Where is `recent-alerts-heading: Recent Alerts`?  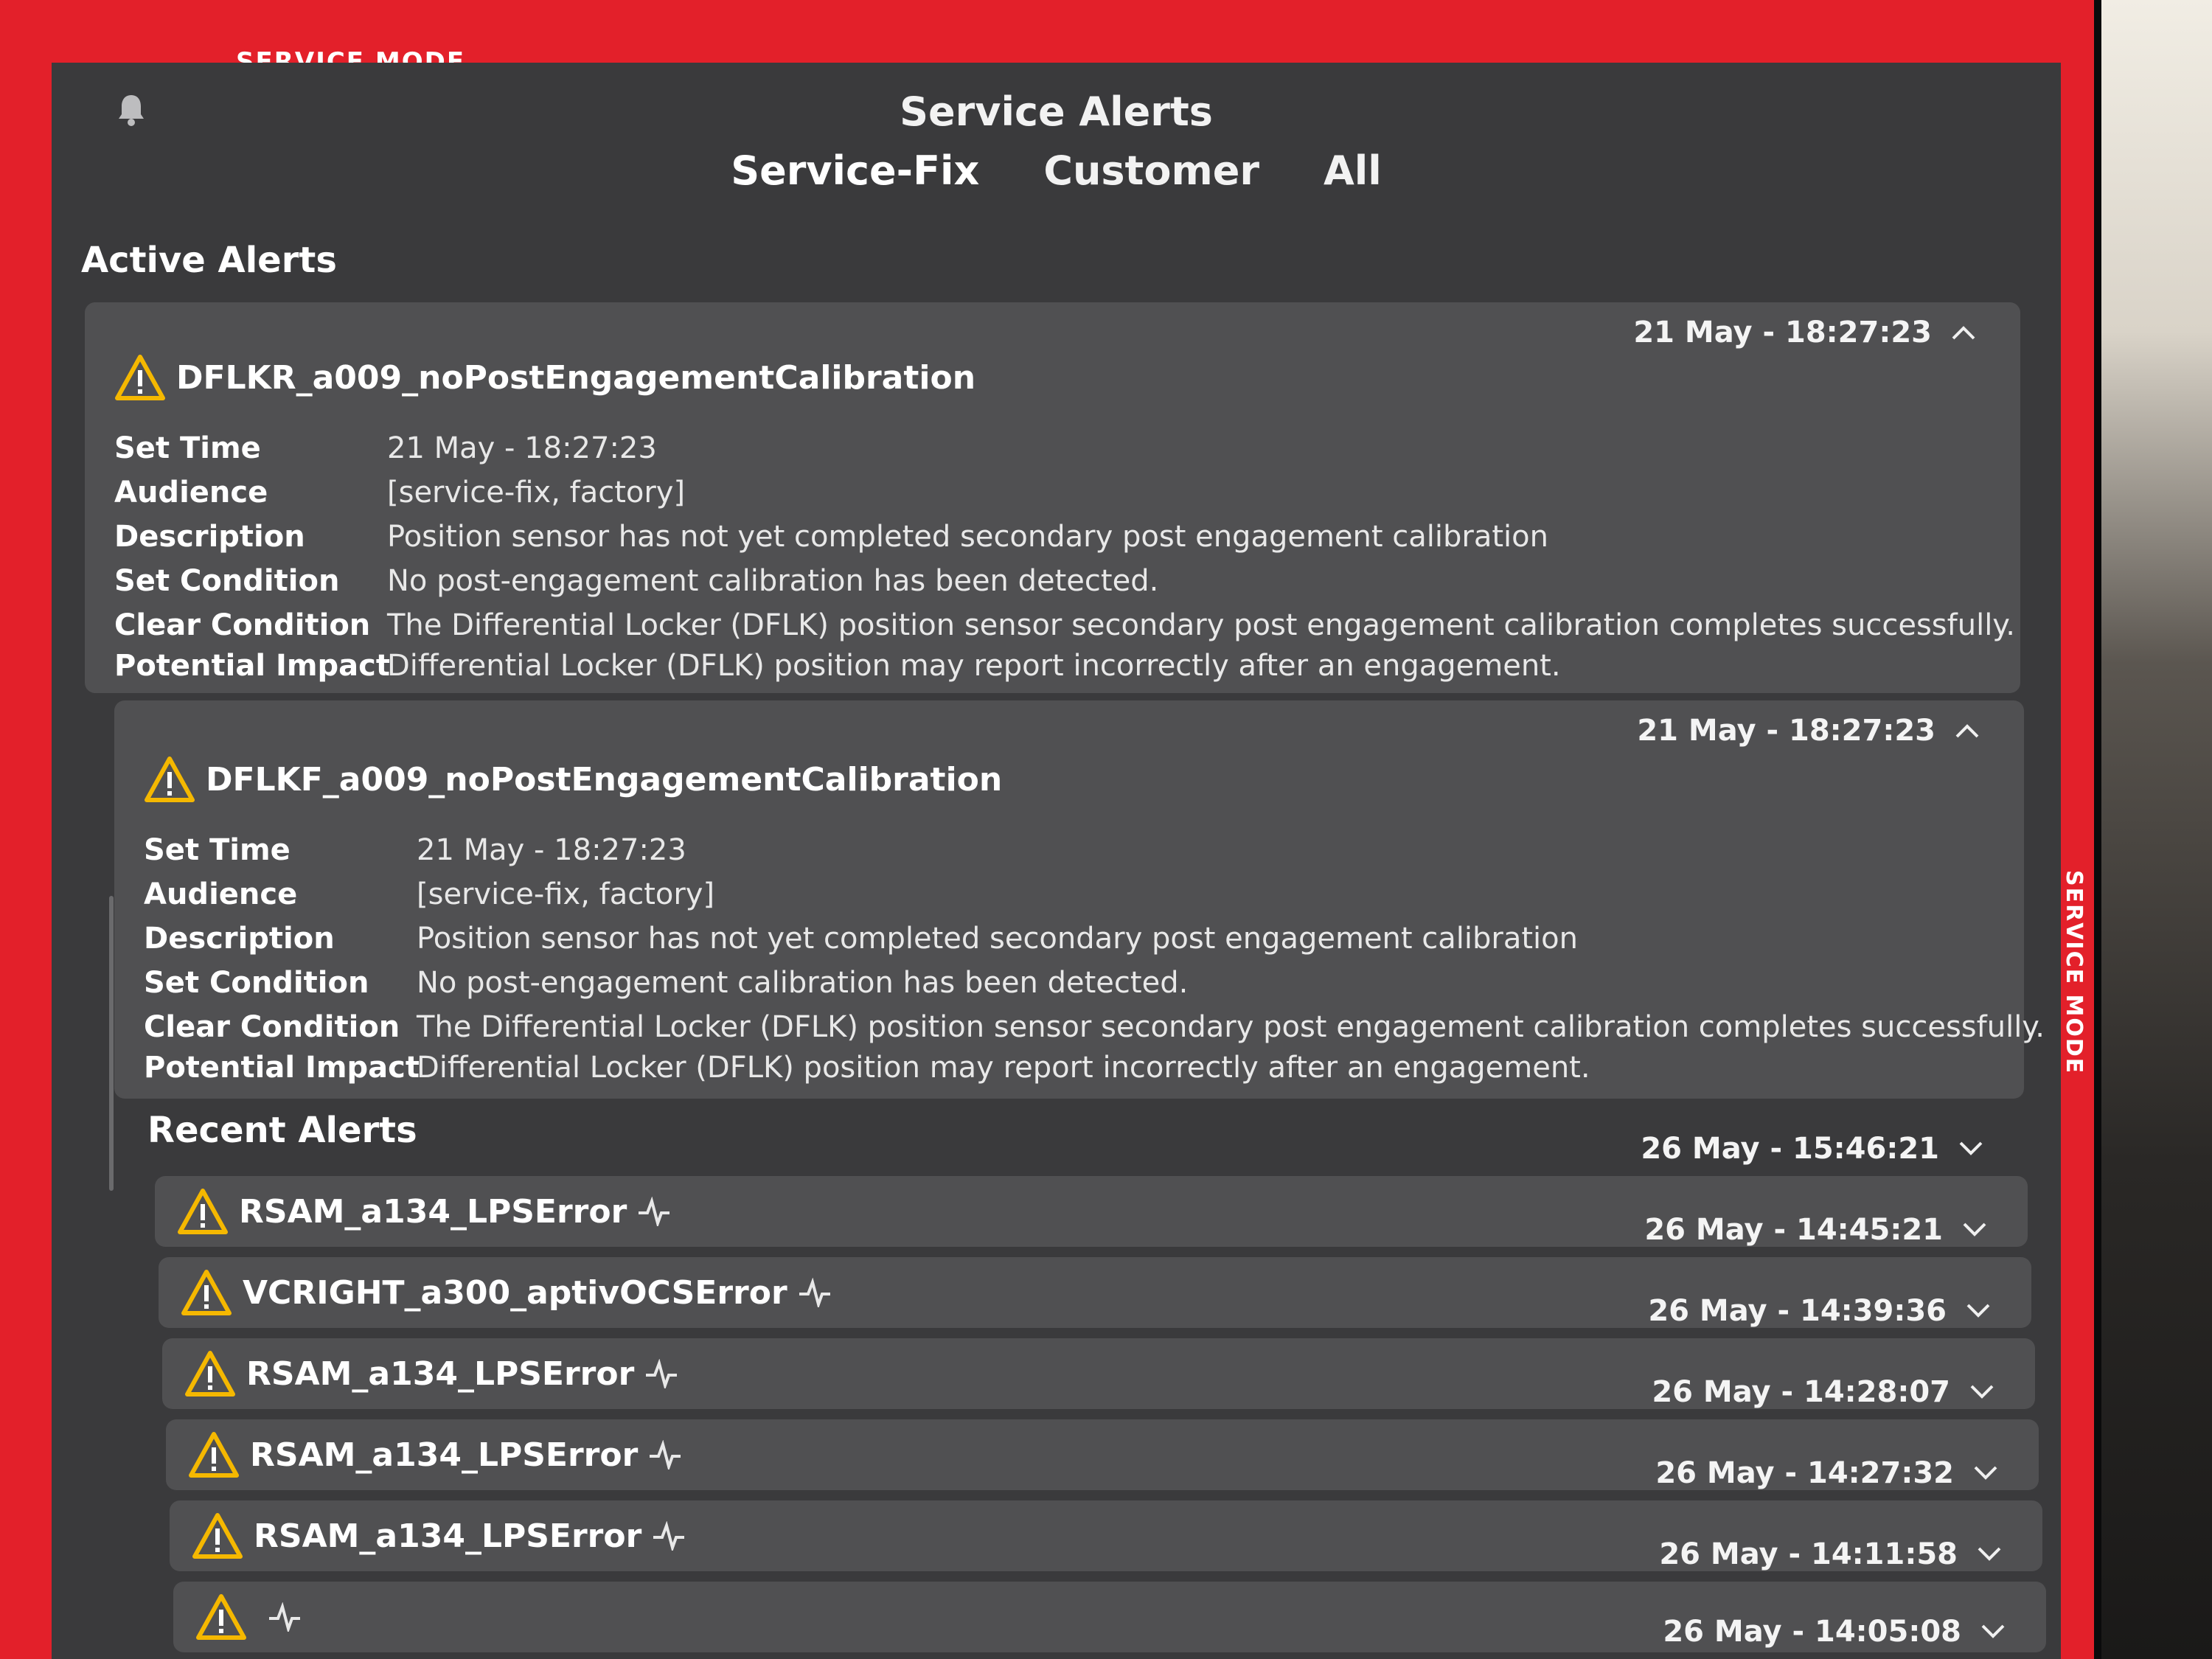
recent-alerts-heading: Recent Alerts is located at coordinates (282, 1130).